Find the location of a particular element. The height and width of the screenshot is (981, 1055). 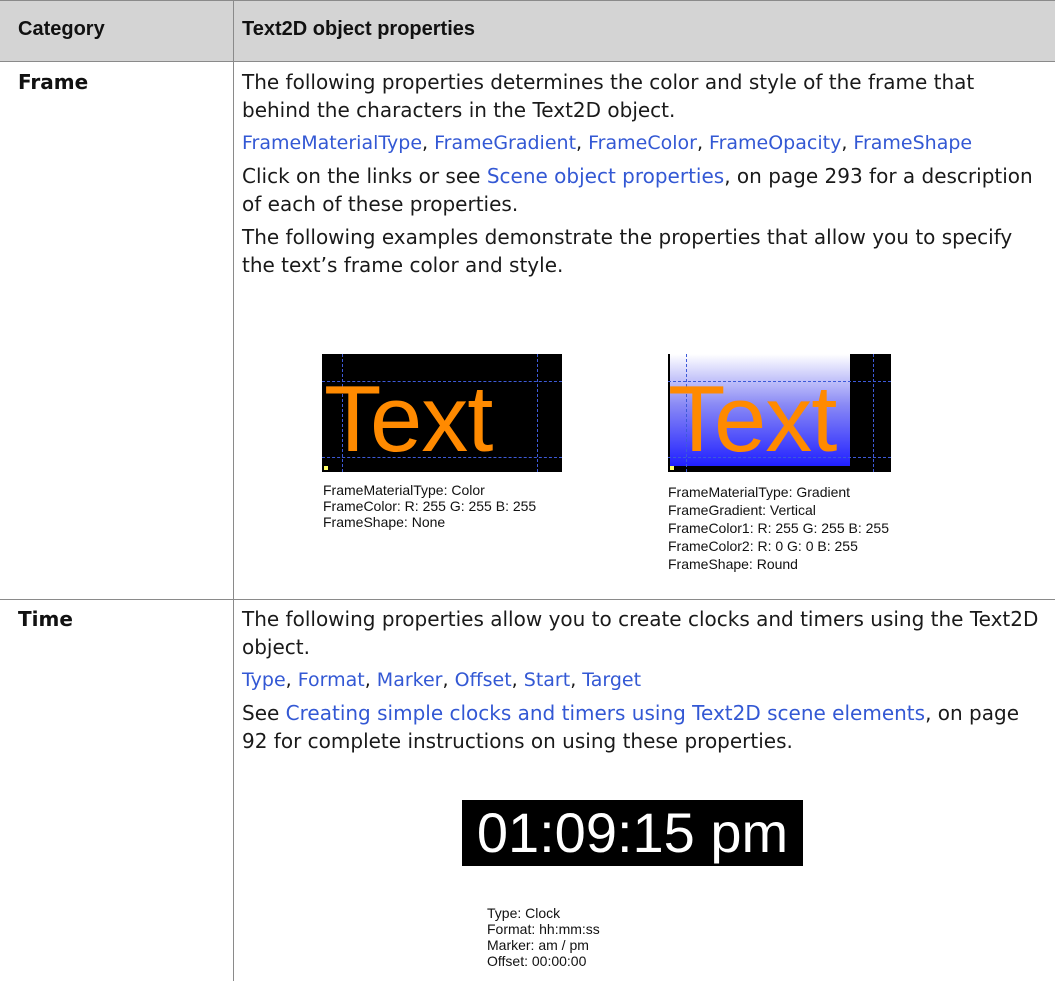

link-framecolor: FrameColor is located at coordinates (642, 143).